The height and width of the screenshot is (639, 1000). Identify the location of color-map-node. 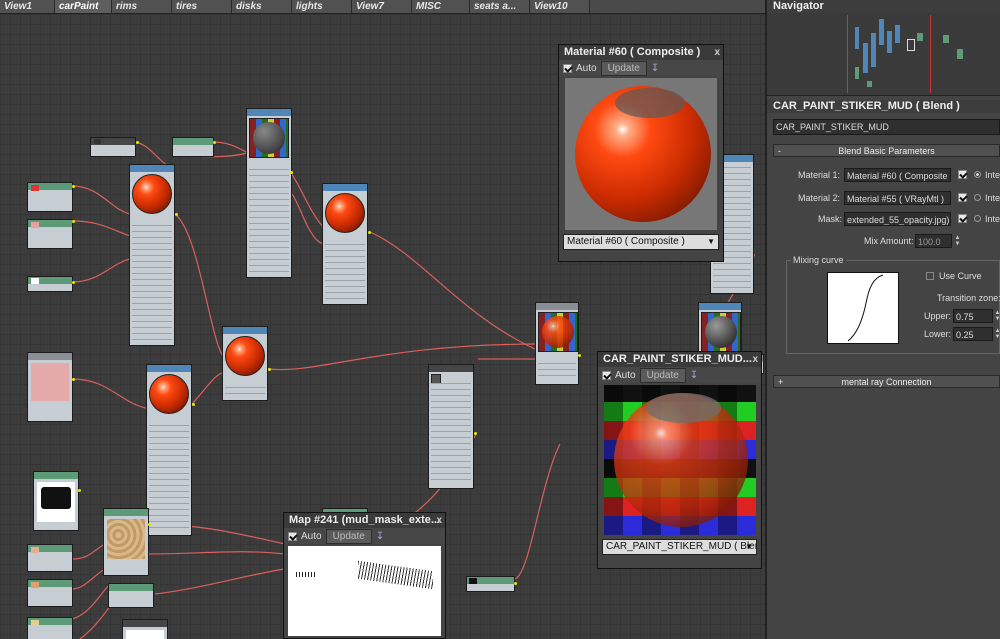
(50, 387).